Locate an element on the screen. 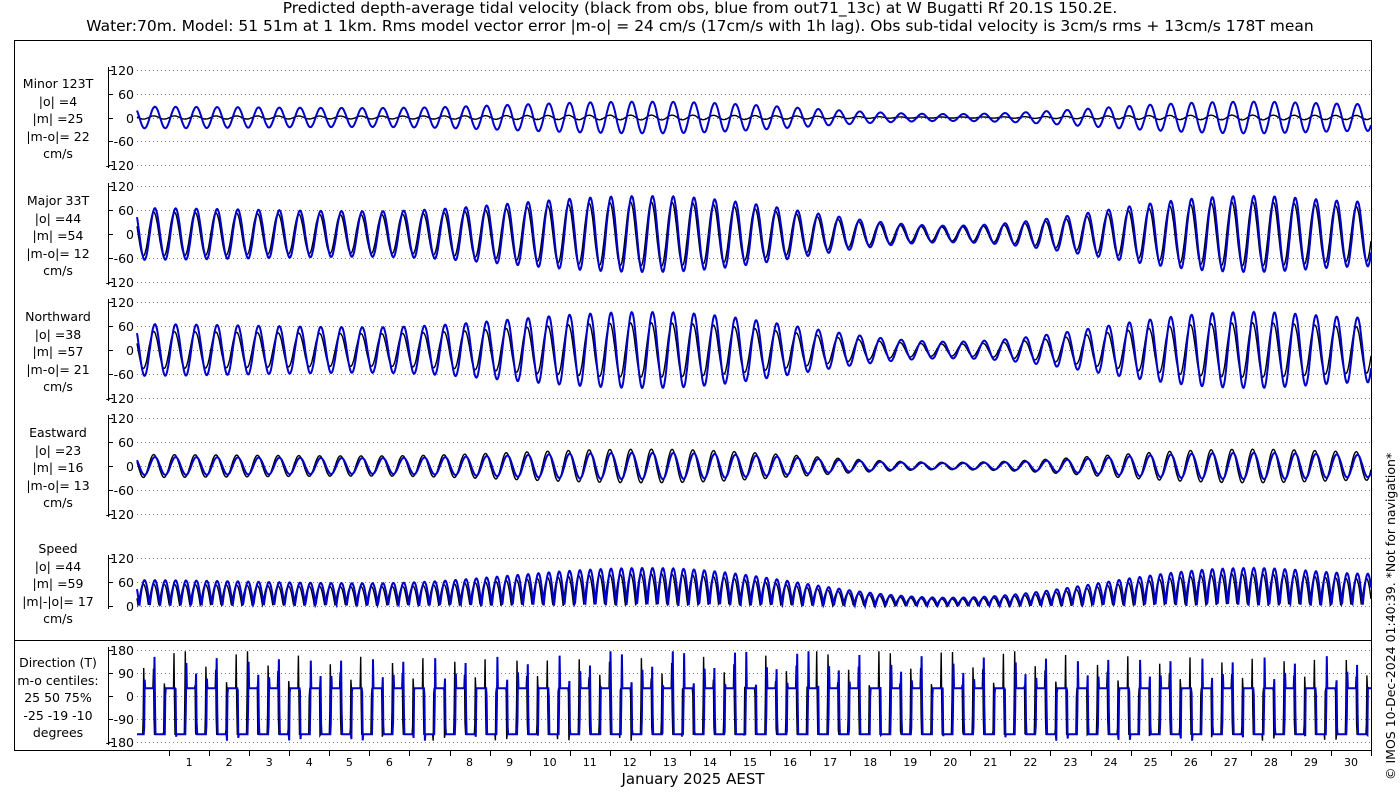 The height and width of the screenshot is (800, 1400). panel-label-line: 25 50 75% is located at coordinates (58, 697).